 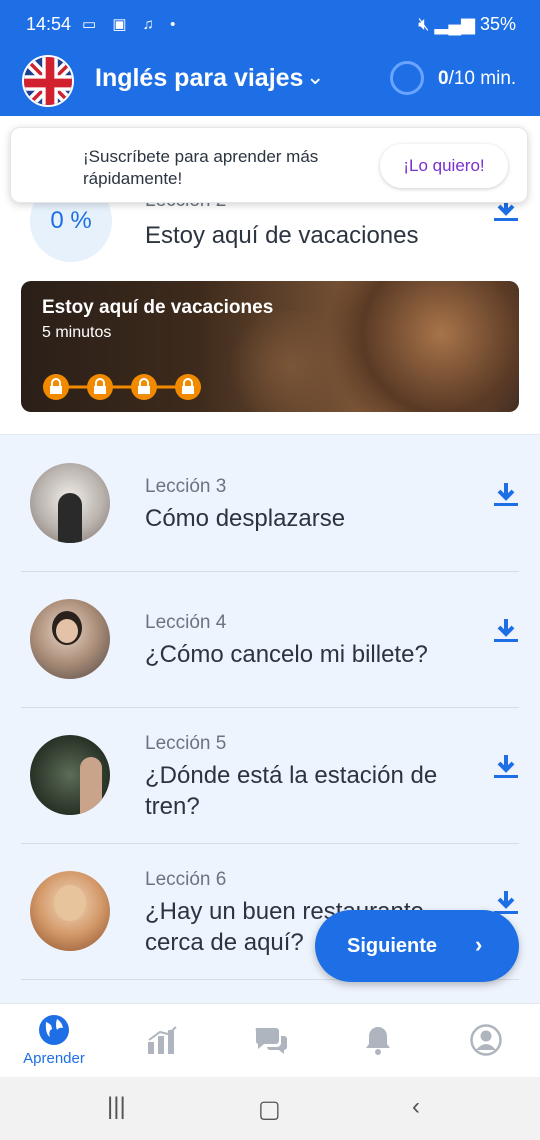 What do you see at coordinates (54, 1058) in the screenshot?
I see `nav-learn-label: Aprender` at bounding box center [54, 1058].